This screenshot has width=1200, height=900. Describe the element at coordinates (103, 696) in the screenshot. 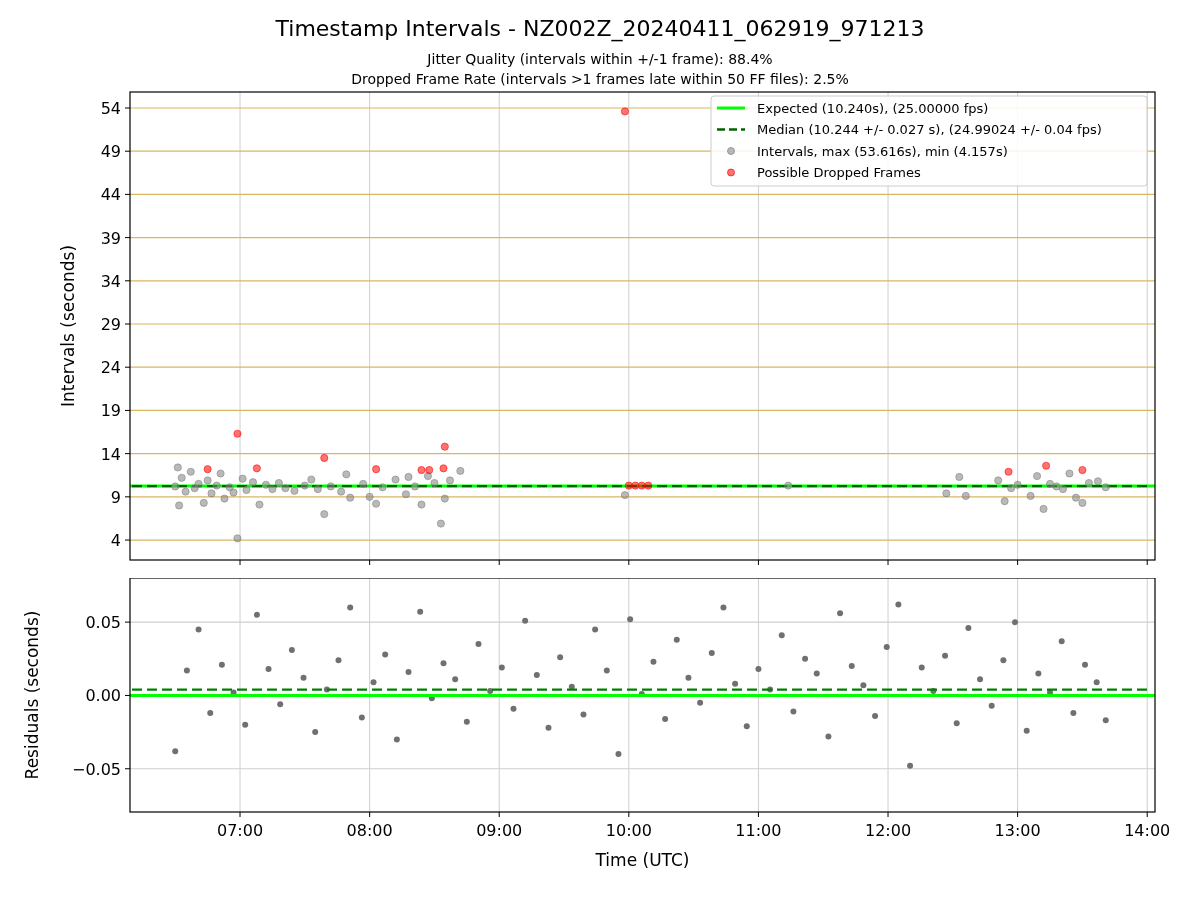

I see `y-tick-label: 0.00` at that location.